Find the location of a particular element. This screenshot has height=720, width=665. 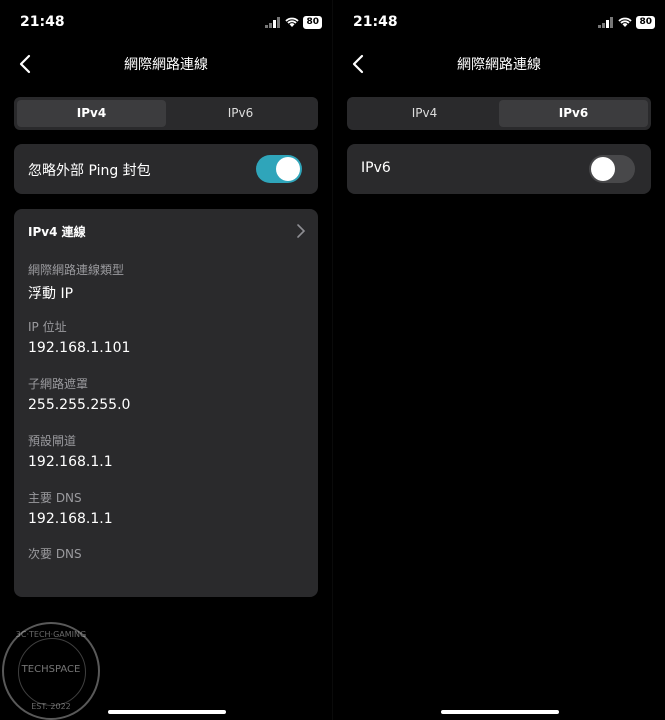

ipv6-toggle is located at coordinates (612, 169).